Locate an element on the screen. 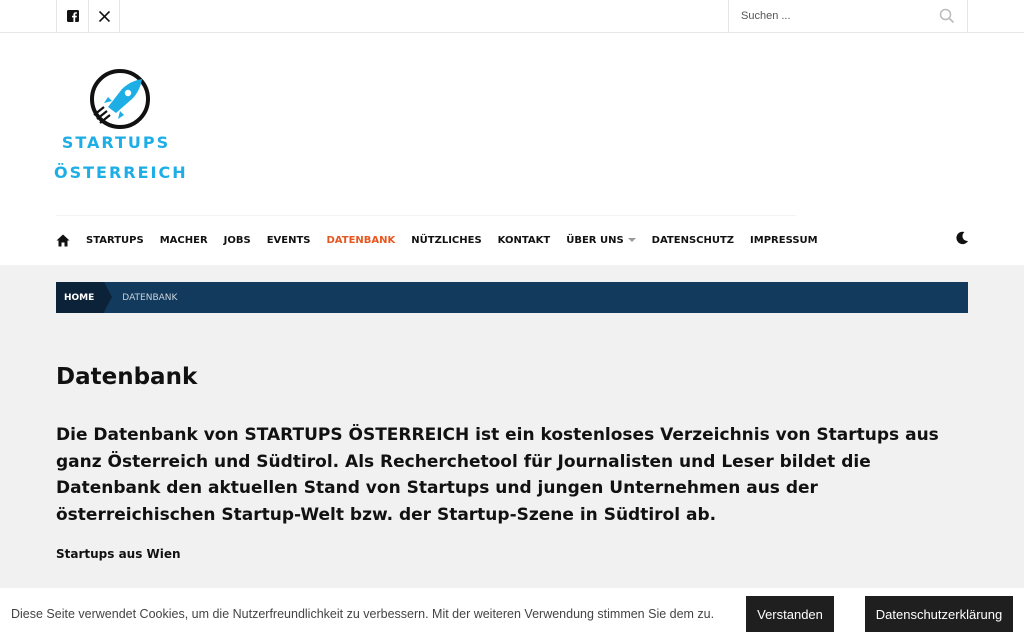 The height and width of the screenshot is (640, 1024). search-box is located at coordinates (848, 16).